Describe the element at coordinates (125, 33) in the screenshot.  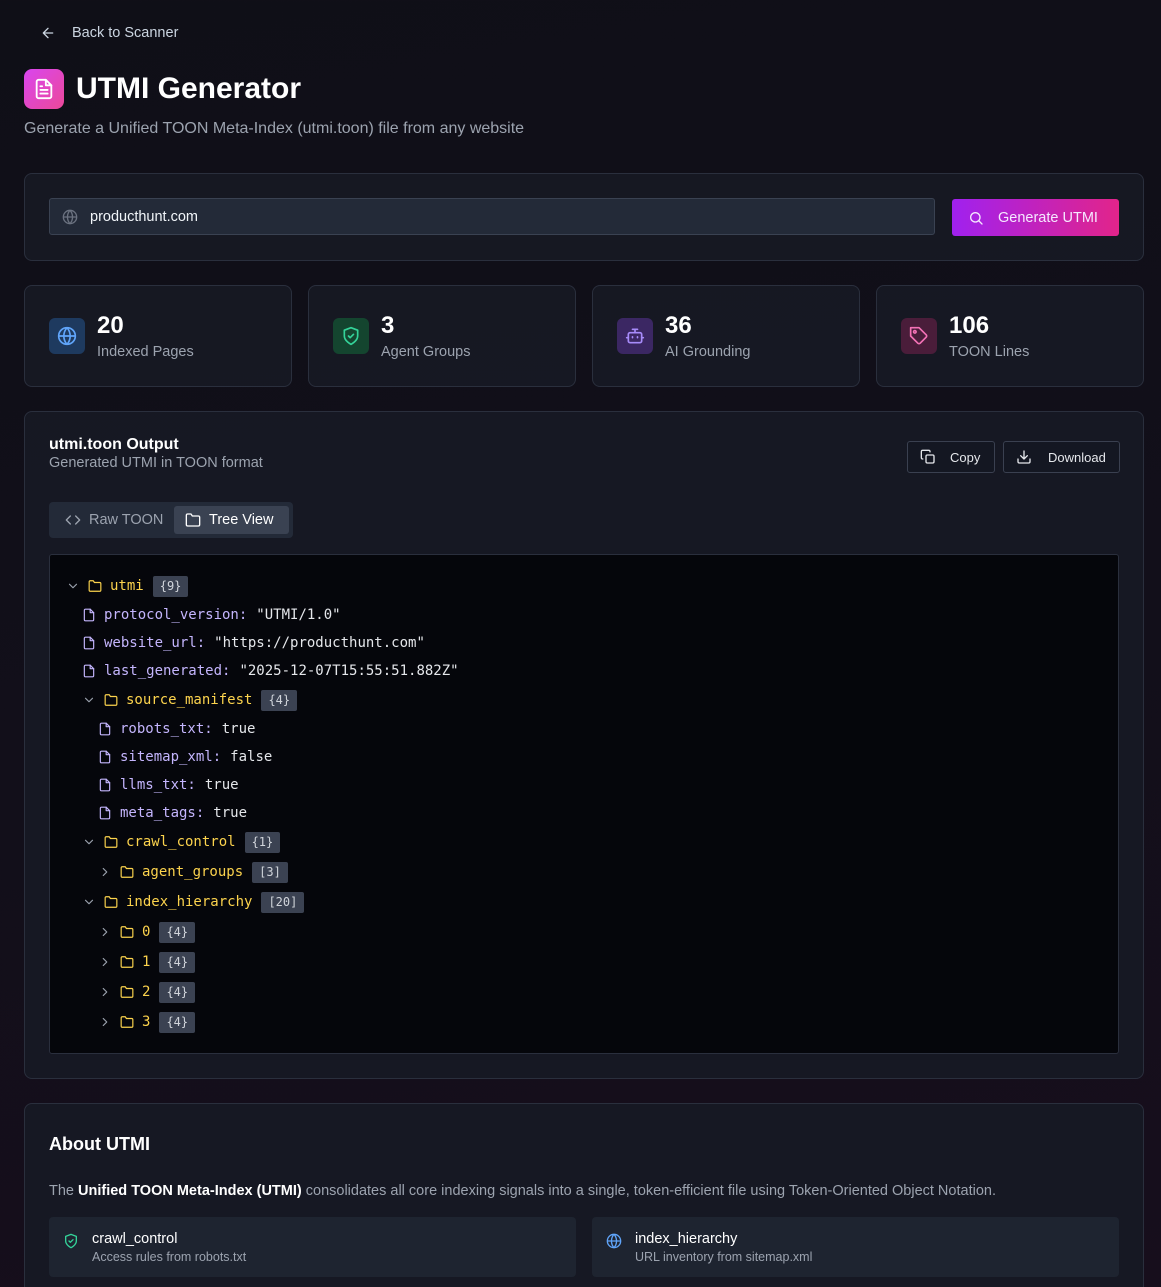
I see `back-link-label: Back to Scanner` at that location.